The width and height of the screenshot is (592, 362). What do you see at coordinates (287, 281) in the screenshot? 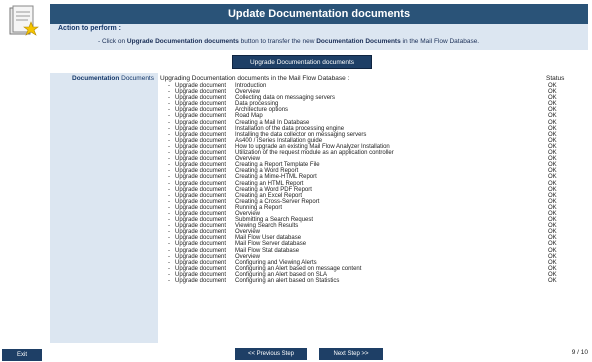
I see `log-row-title: Configuring an alert based on Statistics` at bounding box center [287, 281].